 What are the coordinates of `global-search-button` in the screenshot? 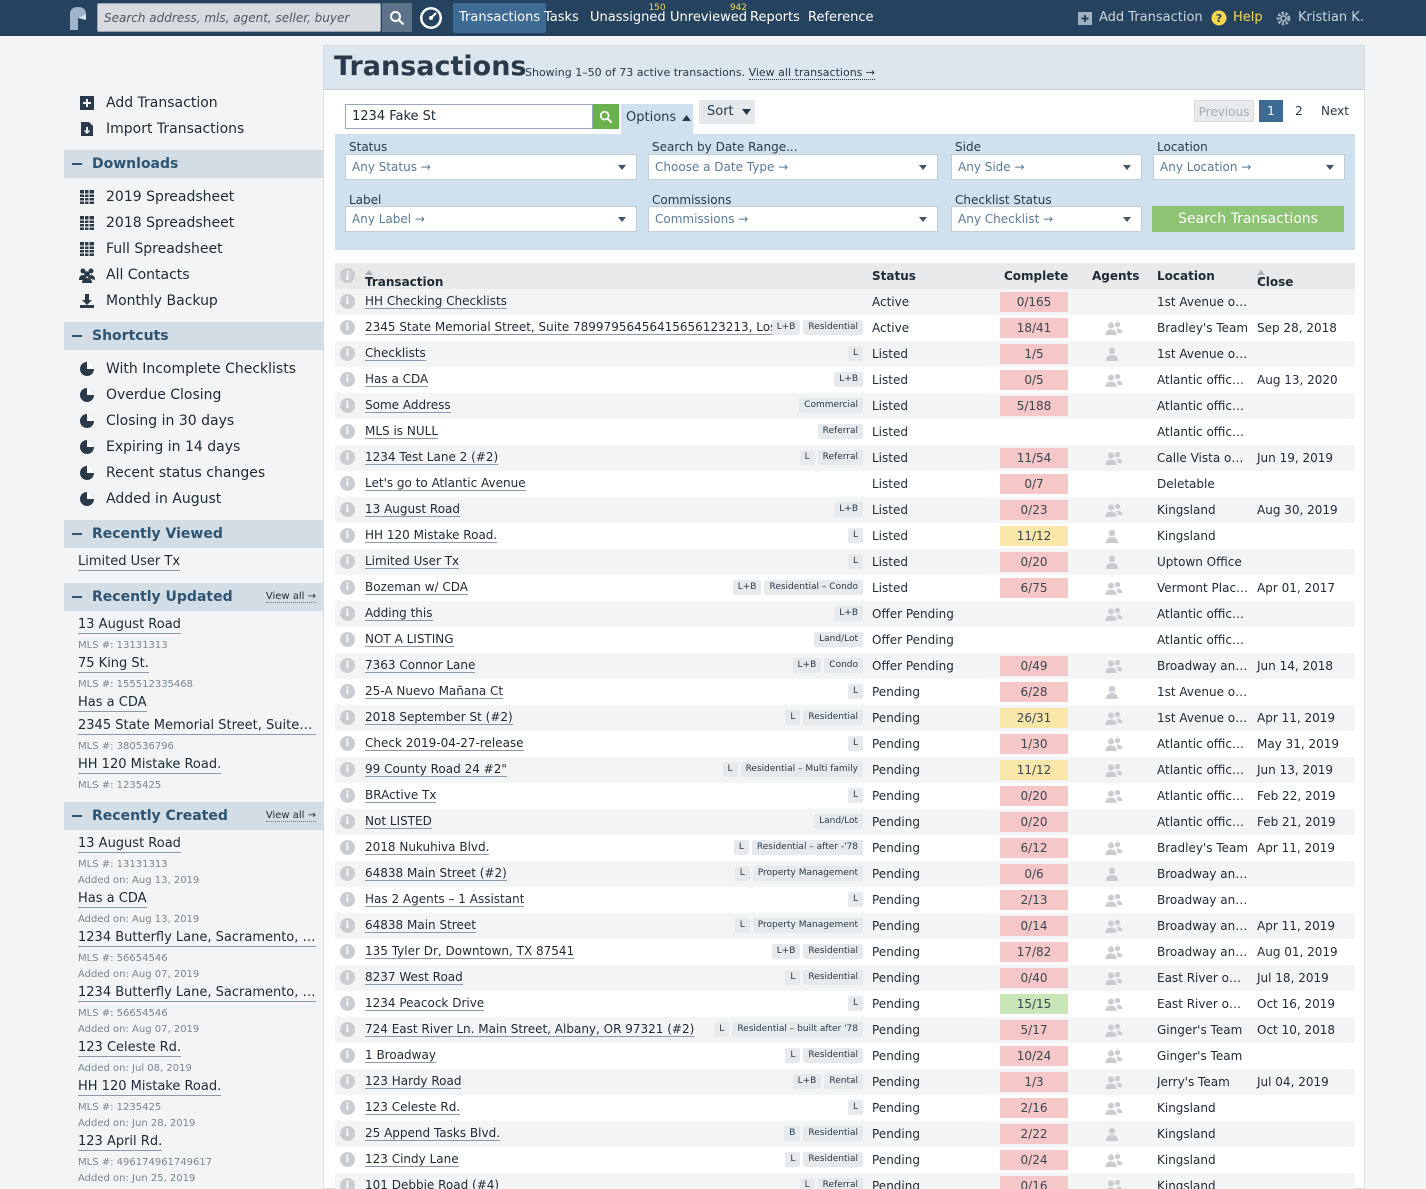 It's located at (397, 17).